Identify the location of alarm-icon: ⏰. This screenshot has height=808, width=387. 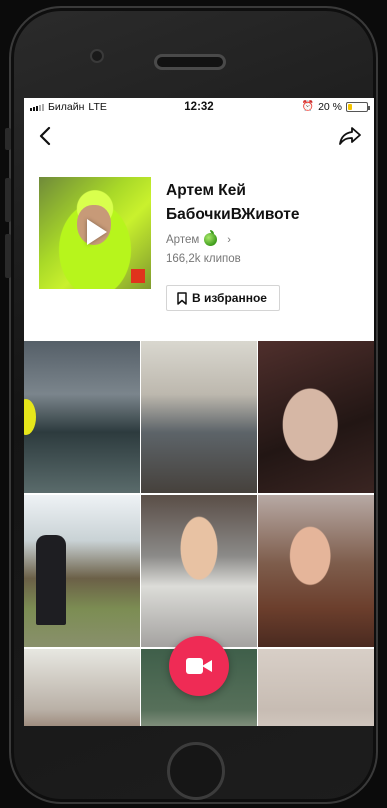
(308, 106).